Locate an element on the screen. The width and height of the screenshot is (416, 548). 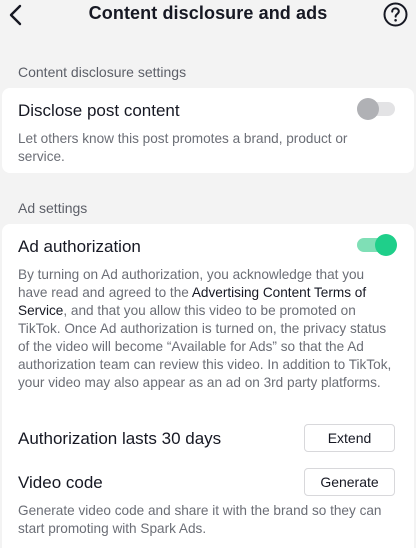
page-title: Content disclosure and ads is located at coordinates (208, 13).